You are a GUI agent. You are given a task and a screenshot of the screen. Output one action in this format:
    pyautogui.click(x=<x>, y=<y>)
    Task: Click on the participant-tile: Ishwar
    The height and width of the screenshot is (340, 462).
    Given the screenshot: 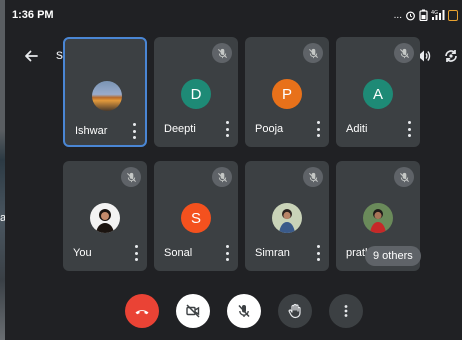 What is the action you would take?
    pyautogui.click(x=105, y=92)
    